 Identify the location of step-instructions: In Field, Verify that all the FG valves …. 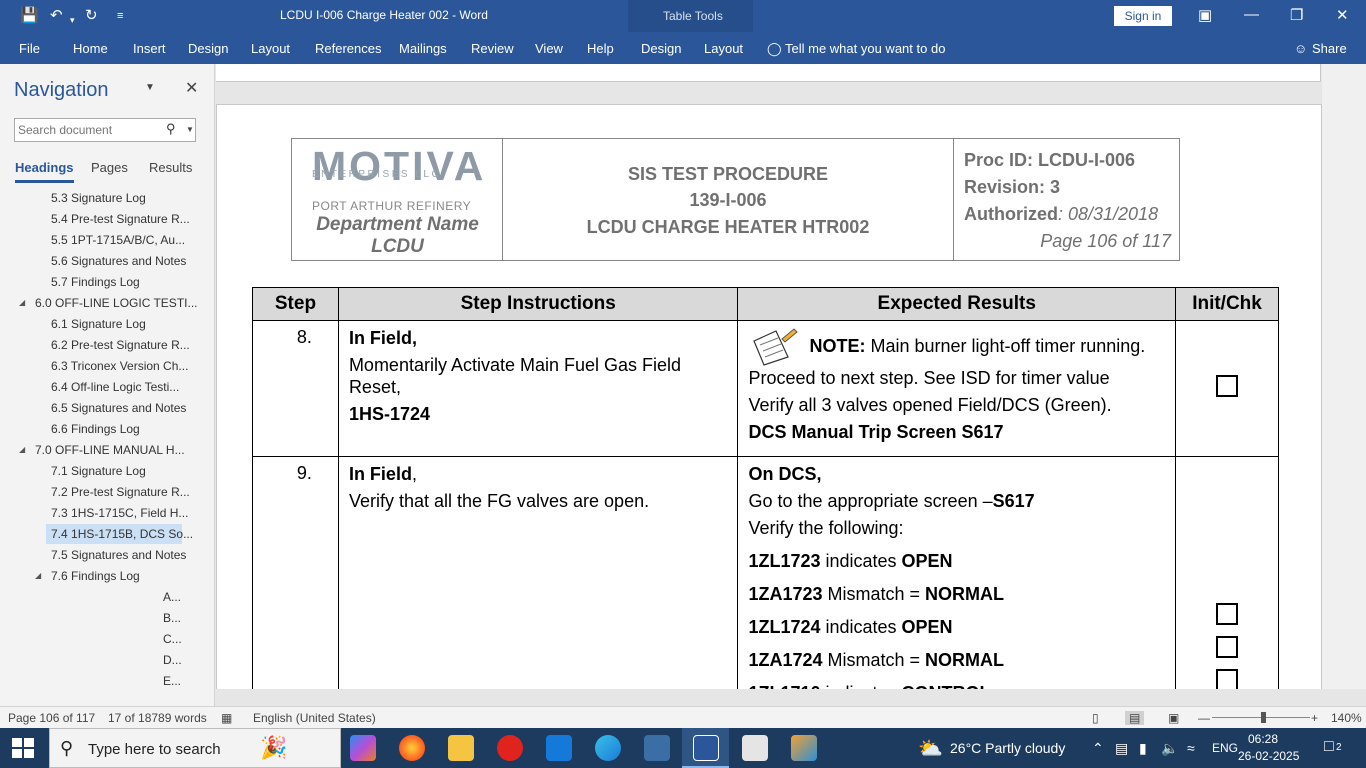
(538, 572).